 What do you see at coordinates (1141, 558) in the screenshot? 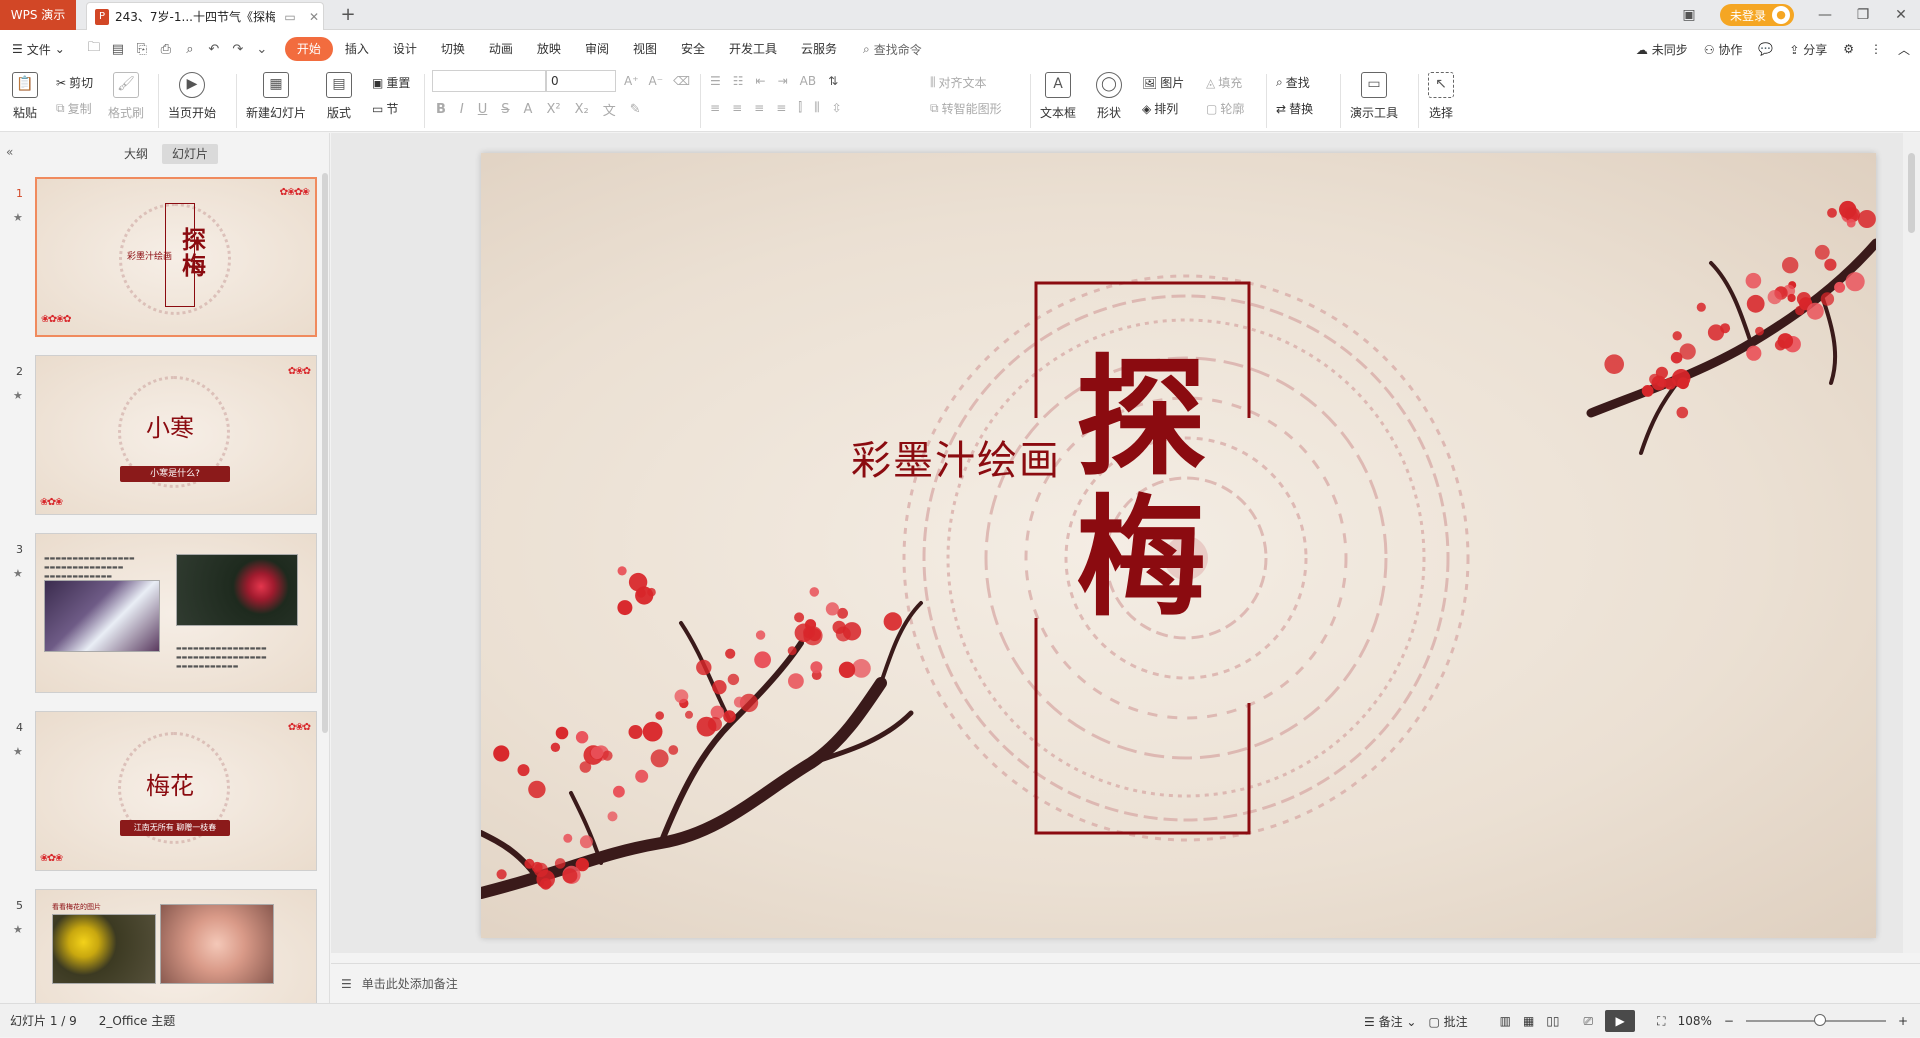
I see `slide-title-char-2: 梅` at bounding box center [1141, 558].